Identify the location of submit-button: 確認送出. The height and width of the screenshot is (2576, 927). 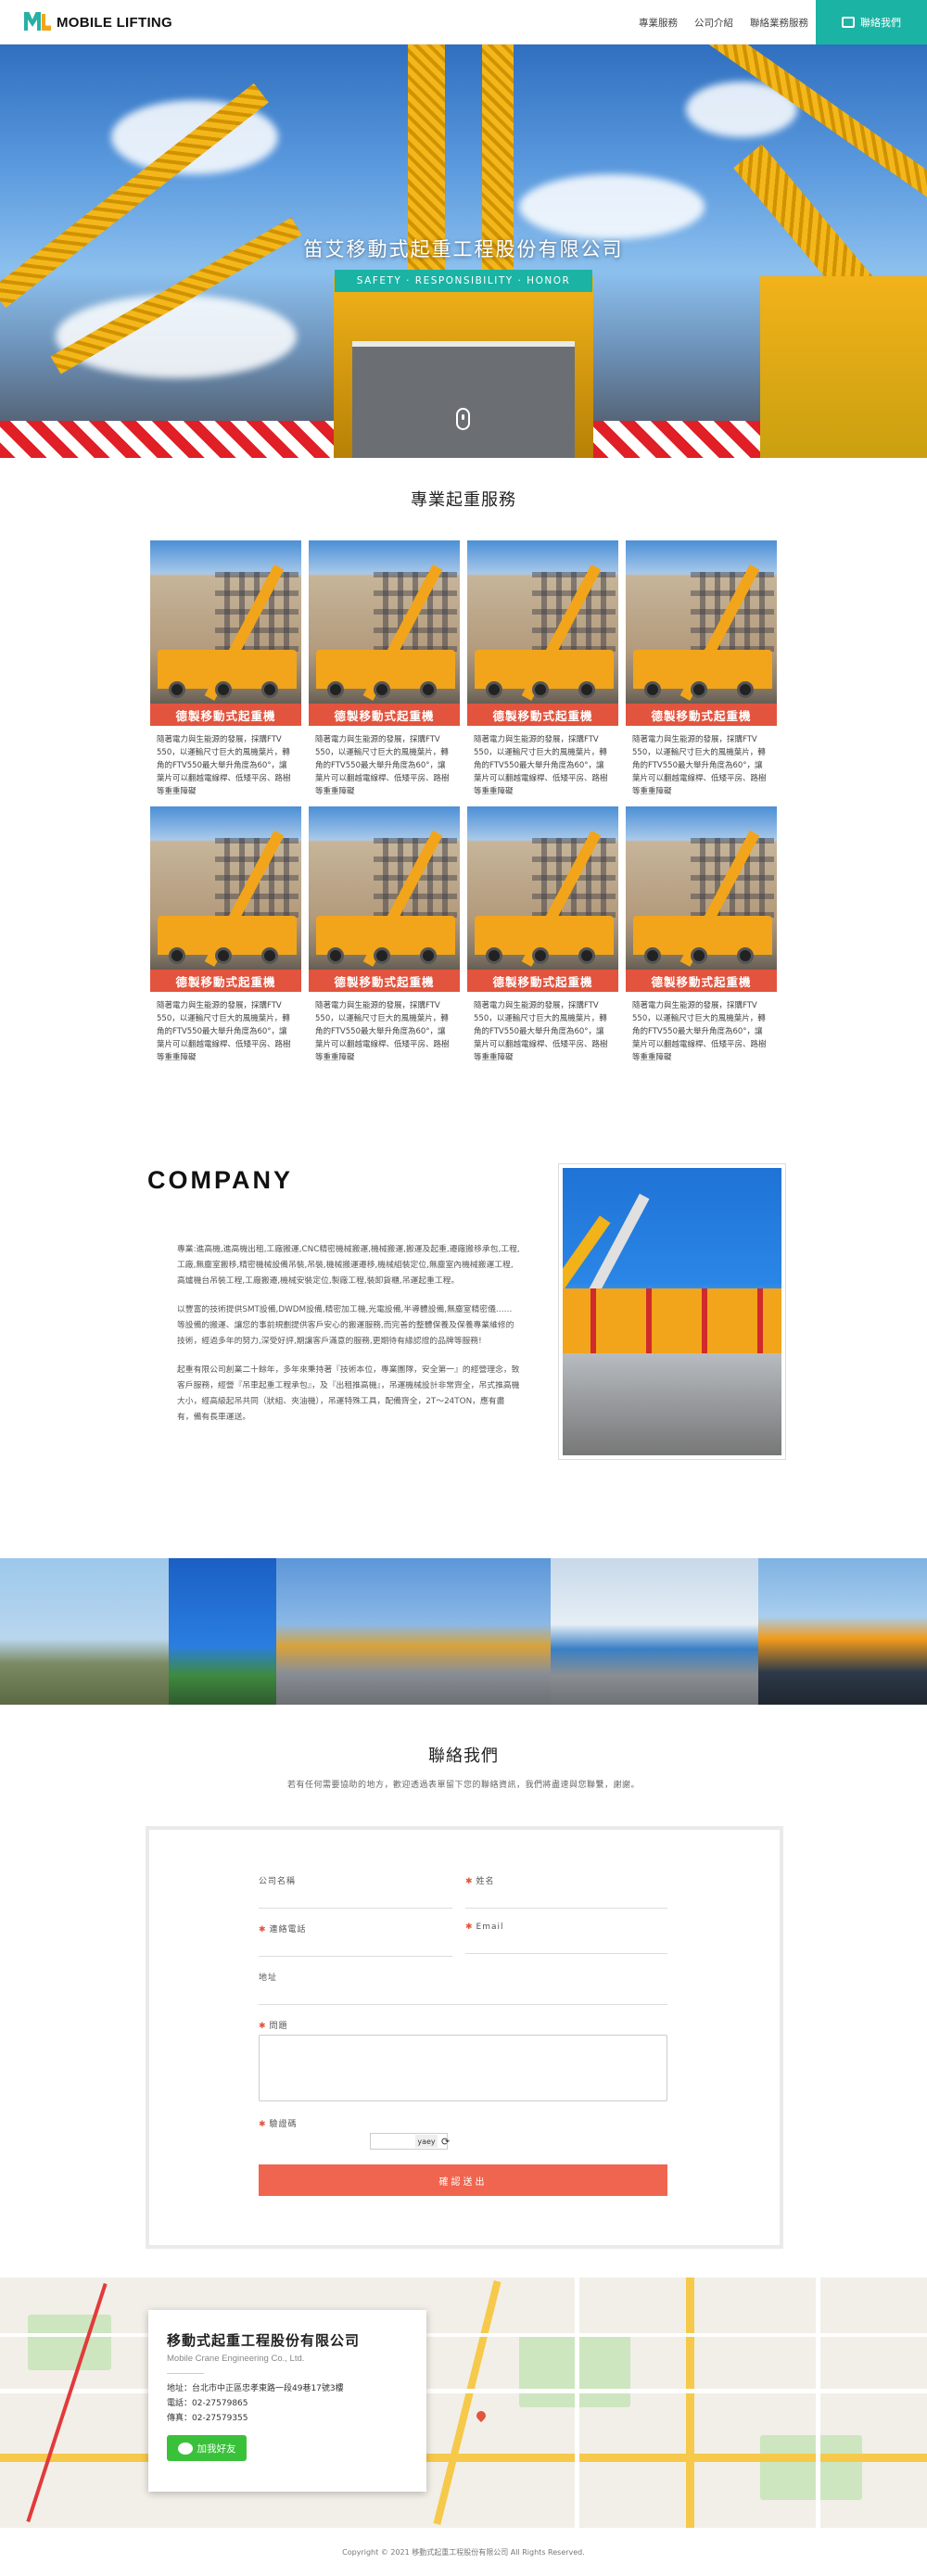
(463, 2180).